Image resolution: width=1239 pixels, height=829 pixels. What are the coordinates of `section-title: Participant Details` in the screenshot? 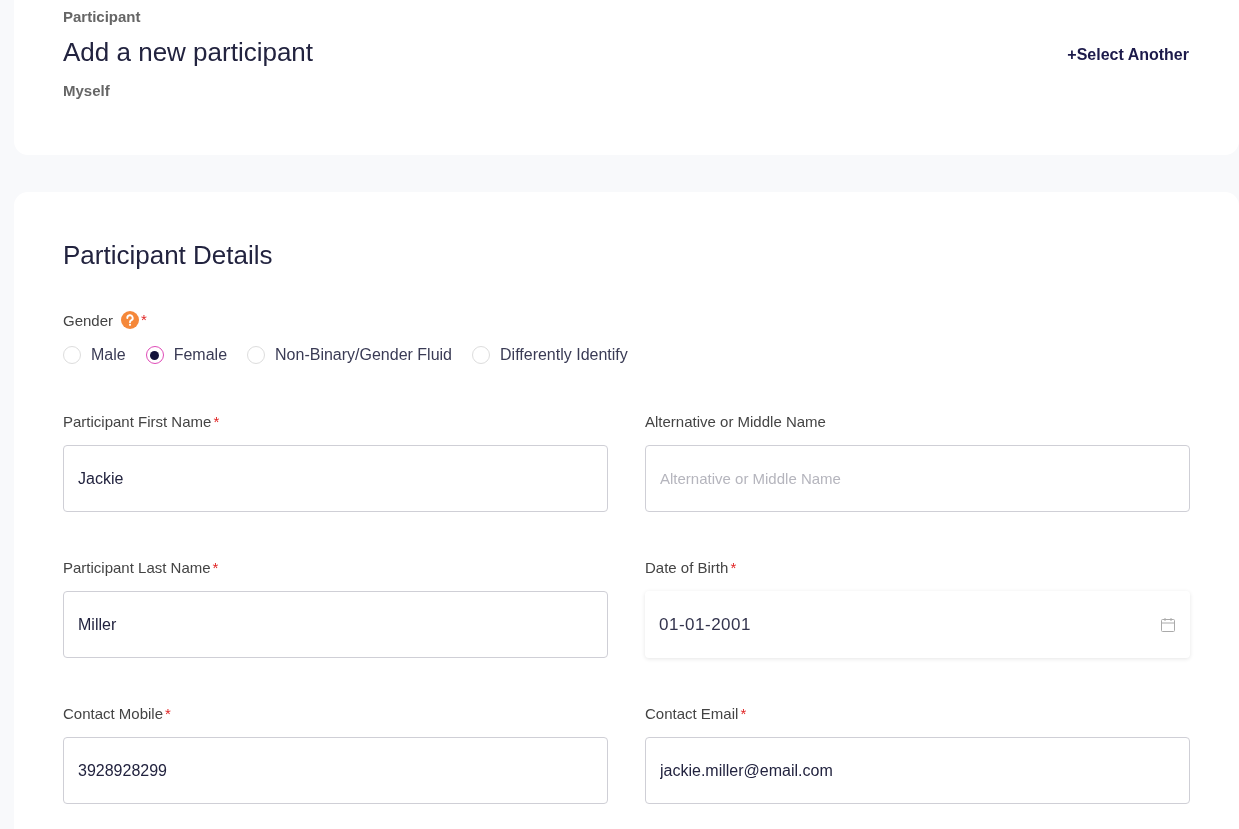 It's located at (168, 255).